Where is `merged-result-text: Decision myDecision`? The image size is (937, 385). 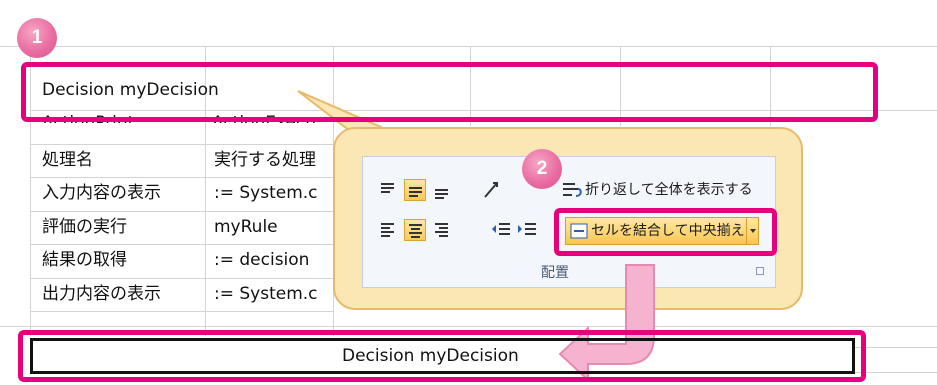
merged-result-text: Decision myDecision is located at coordinates (430, 356).